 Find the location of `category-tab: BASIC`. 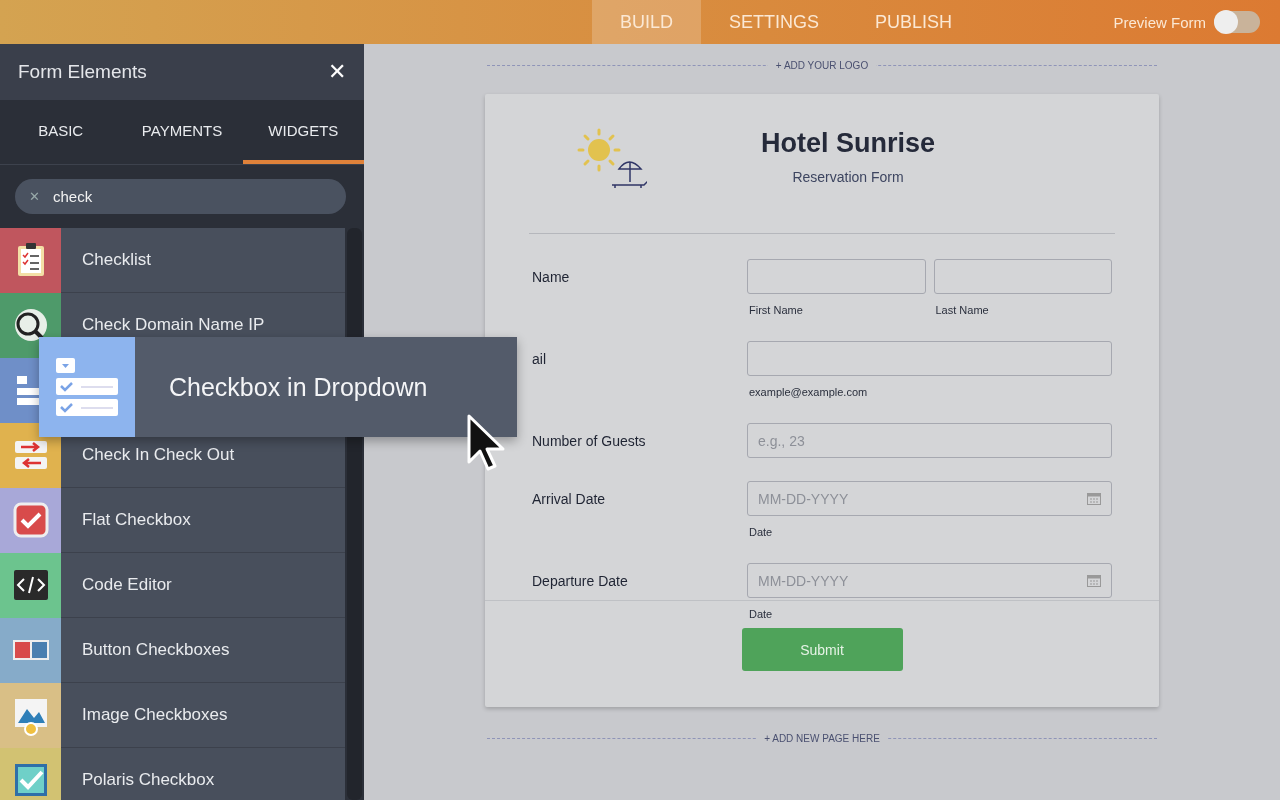

category-tab: BASIC is located at coordinates (61, 132).